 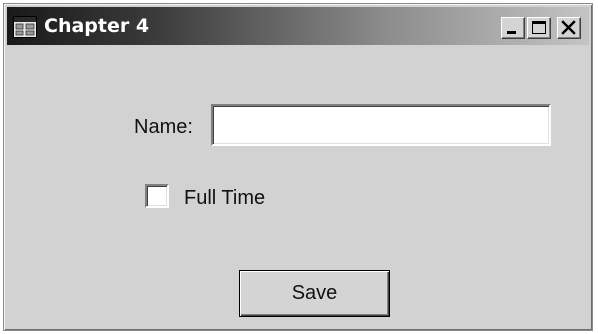 I want to click on window-title: Chapter 4, so click(x=97, y=26).